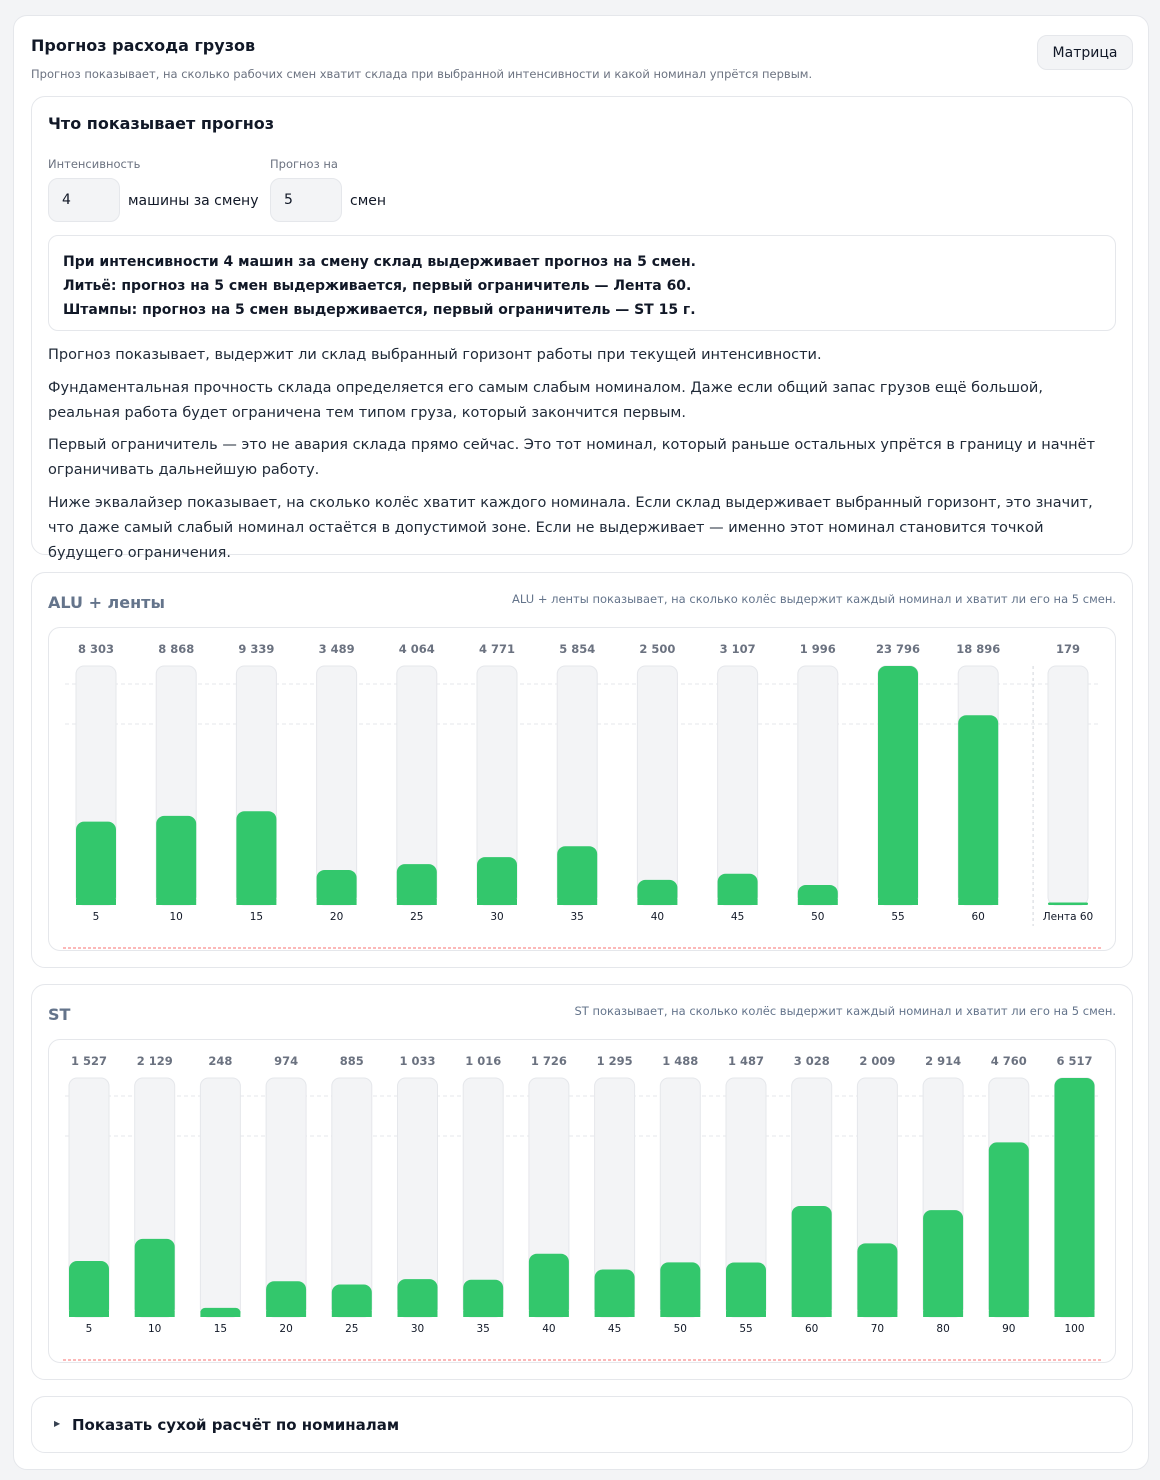  I want to click on value-label: 2 129, so click(155, 1061).